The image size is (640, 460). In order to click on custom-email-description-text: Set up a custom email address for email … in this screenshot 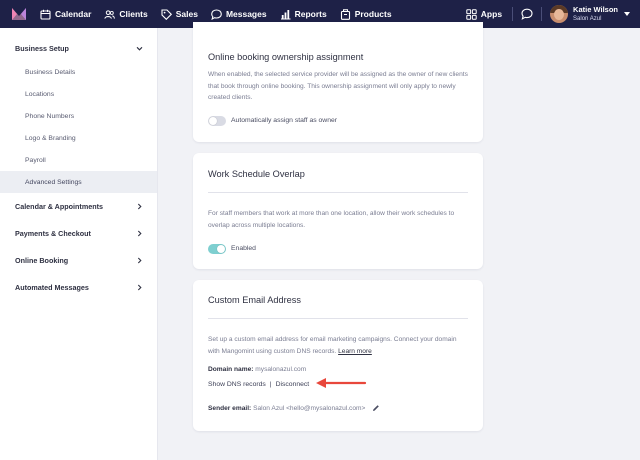, I will do `click(332, 345)`.